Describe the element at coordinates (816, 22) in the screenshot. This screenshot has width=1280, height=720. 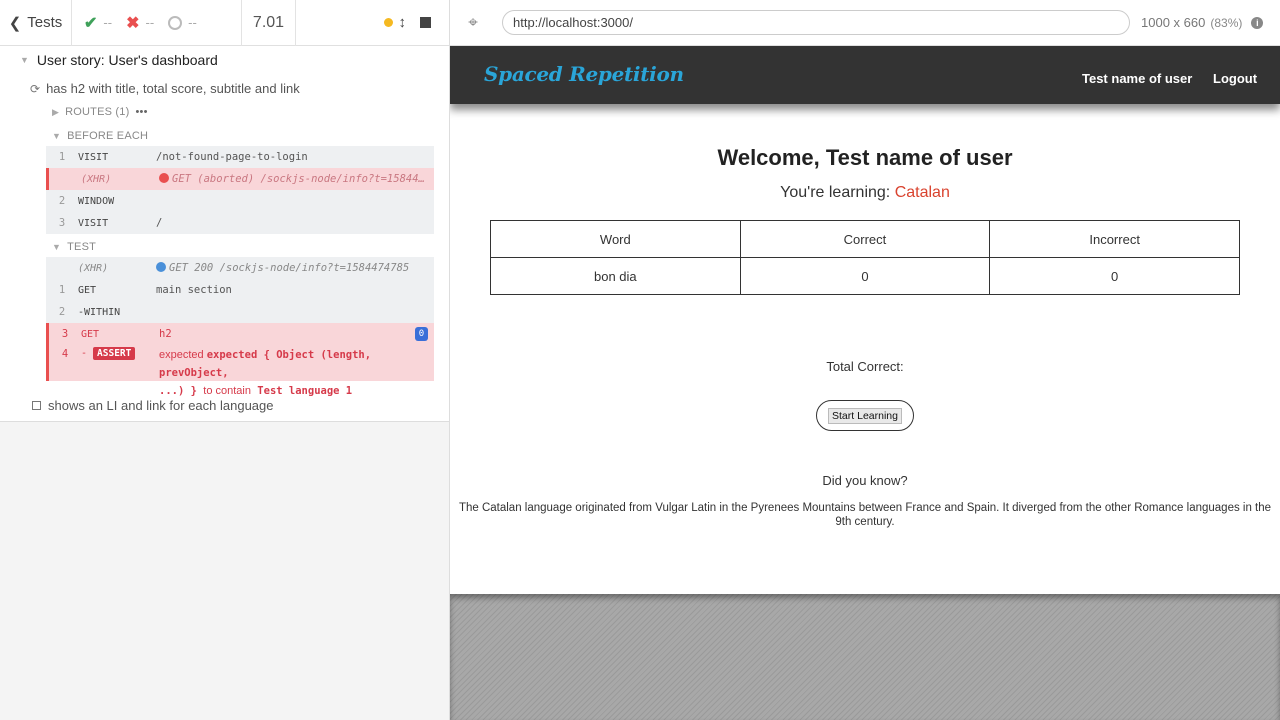
I see `url-input: http://localhost:3000/` at that location.